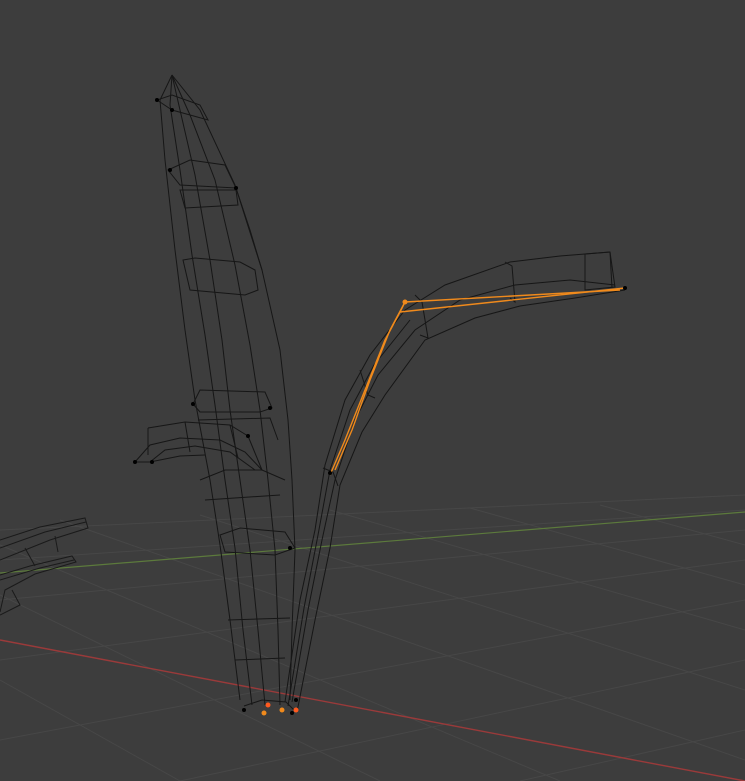 This screenshot has width=745, height=781. Describe the element at coordinates (334, 507) in the screenshot. I see `selected-vertices` at that location.